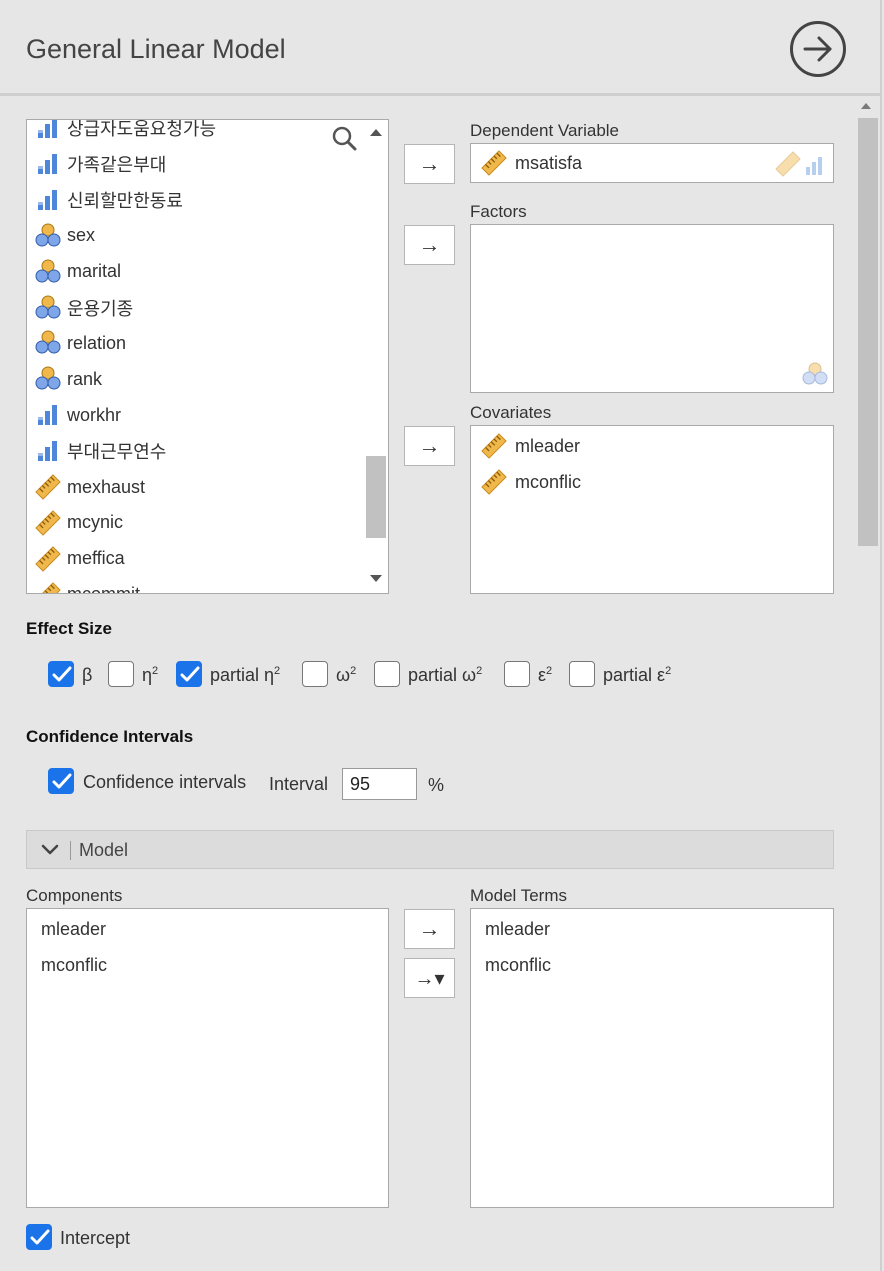 The width and height of the screenshot is (884, 1271). Describe the element at coordinates (106, 486) in the screenshot. I see `variable-name: mexhaust` at that location.